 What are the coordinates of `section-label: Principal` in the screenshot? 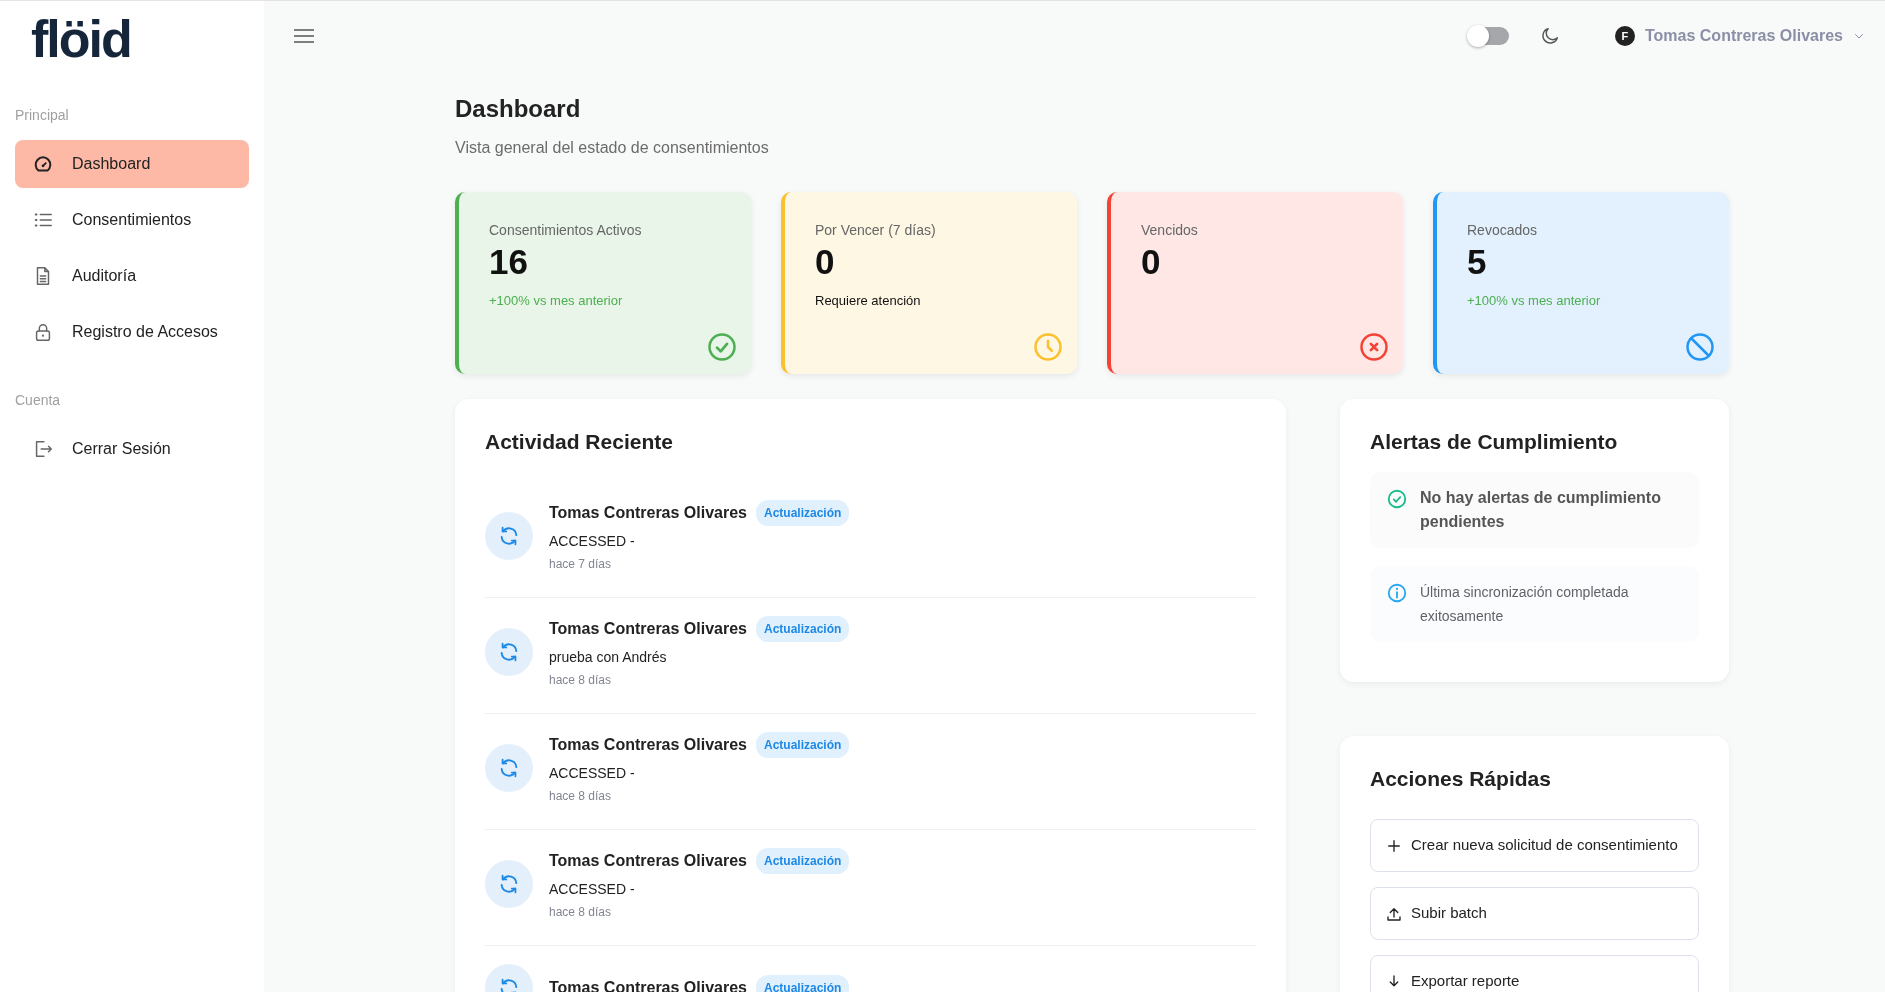 It's located at (42, 115).